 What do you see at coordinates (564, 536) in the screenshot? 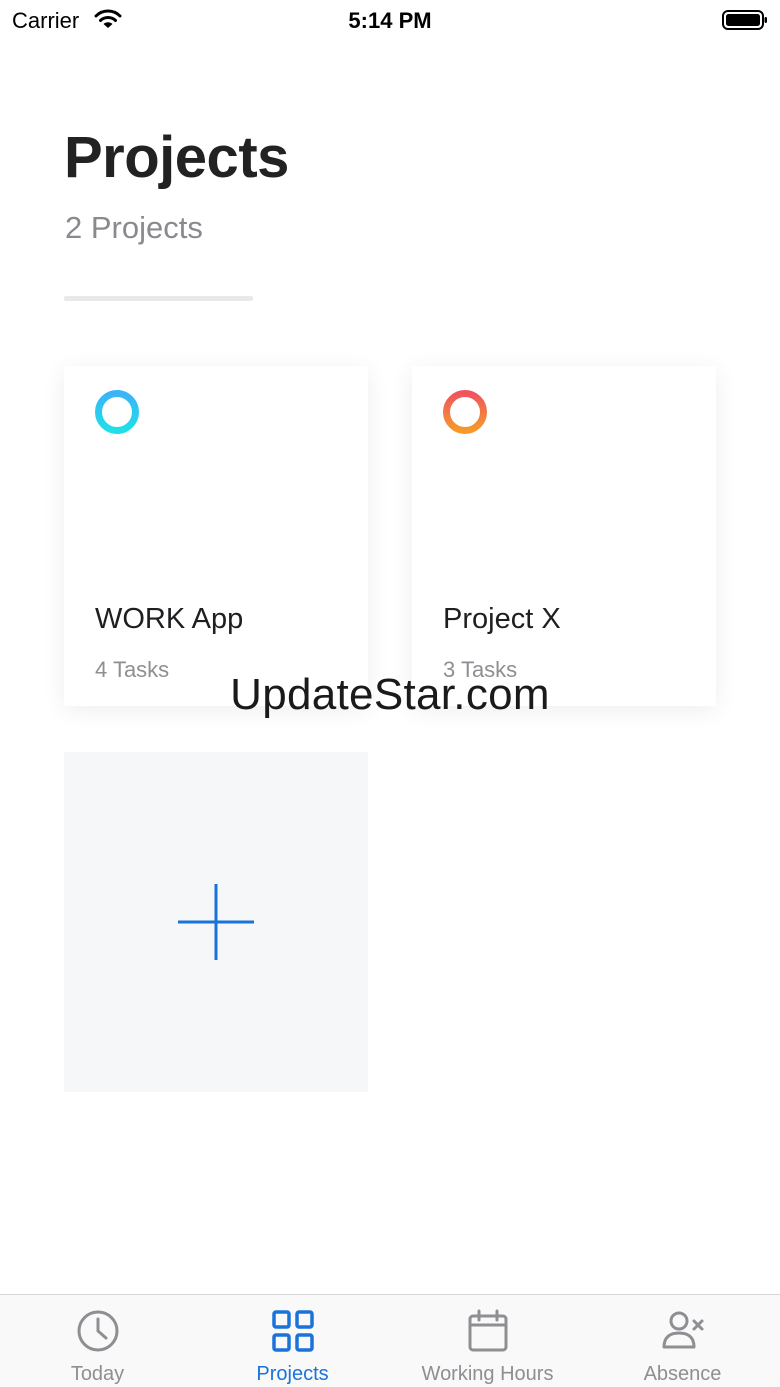
I see `project-card-project-x: Project X 3 Tasks` at bounding box center [564, 536].